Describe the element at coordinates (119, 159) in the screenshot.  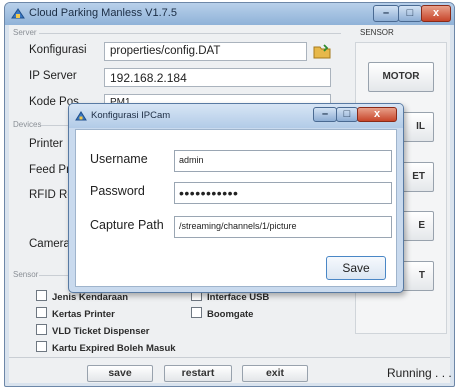
I see `username-label: Username` at that location.